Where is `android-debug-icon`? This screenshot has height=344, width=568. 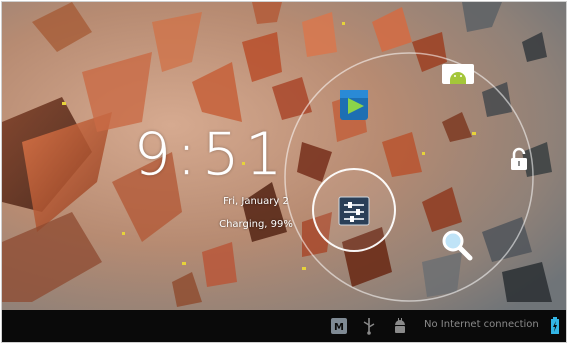
android-debug-icon is located at coordinates (400, 328).